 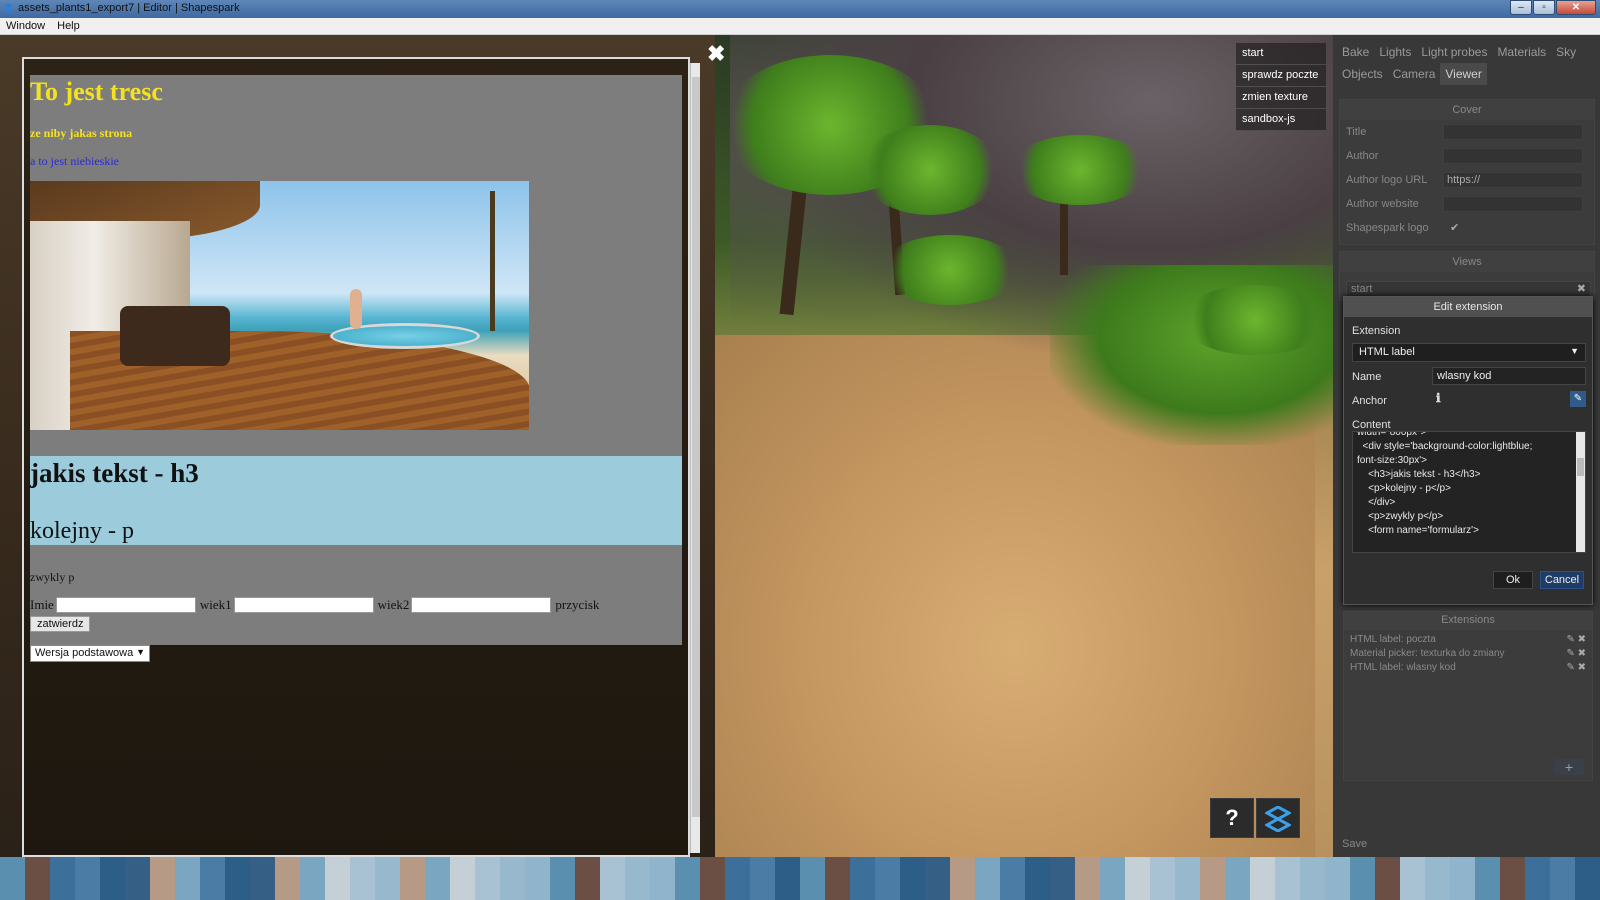 What do you see at coordinates (1468, 289) in the screenshot?
I see `view-row-start: start ✖` at bounding box center [1468, 289].